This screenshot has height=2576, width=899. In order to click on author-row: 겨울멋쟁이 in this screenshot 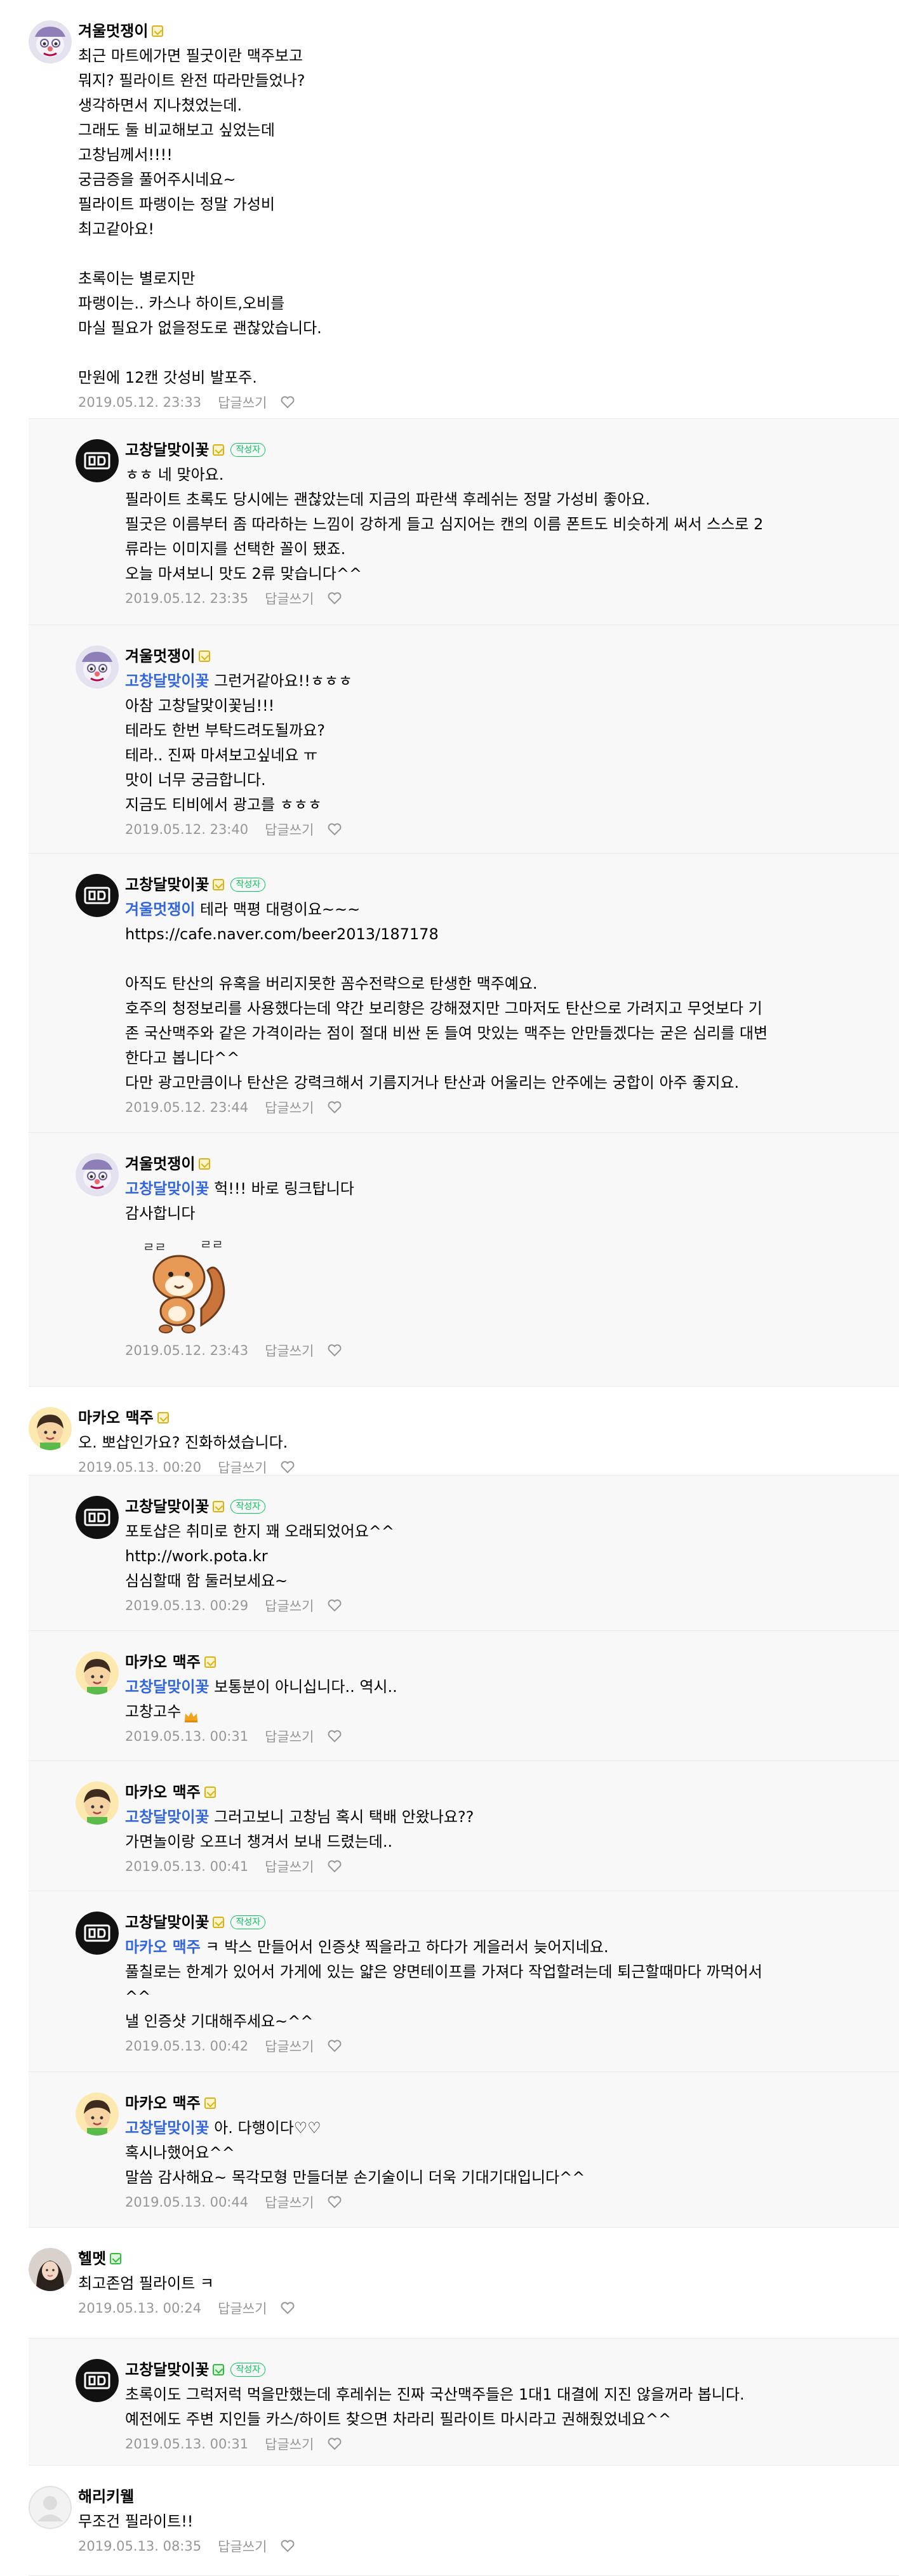, I will do `click(506, 1164)`.